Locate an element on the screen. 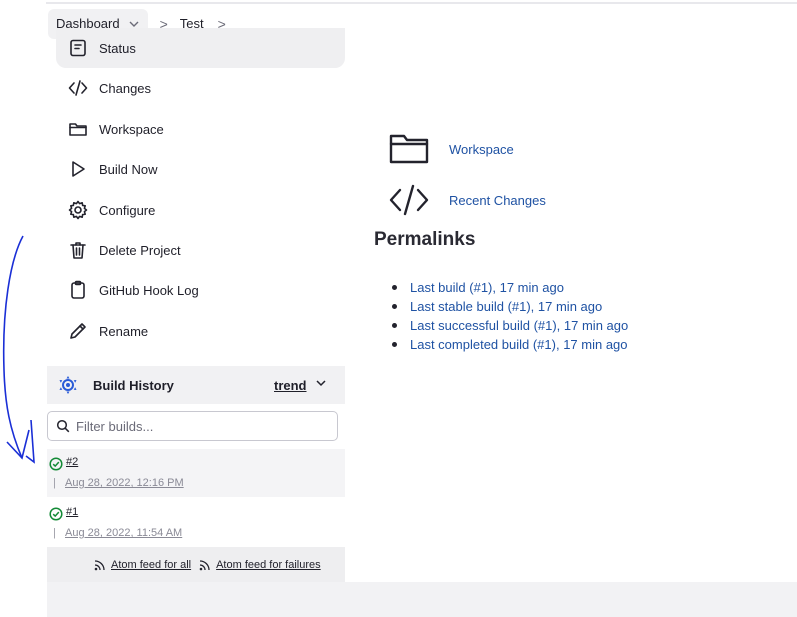 This screenshot has width=797, height=617. recent-changes-link-row: Recent Changes is located at coordinates (467, 200).